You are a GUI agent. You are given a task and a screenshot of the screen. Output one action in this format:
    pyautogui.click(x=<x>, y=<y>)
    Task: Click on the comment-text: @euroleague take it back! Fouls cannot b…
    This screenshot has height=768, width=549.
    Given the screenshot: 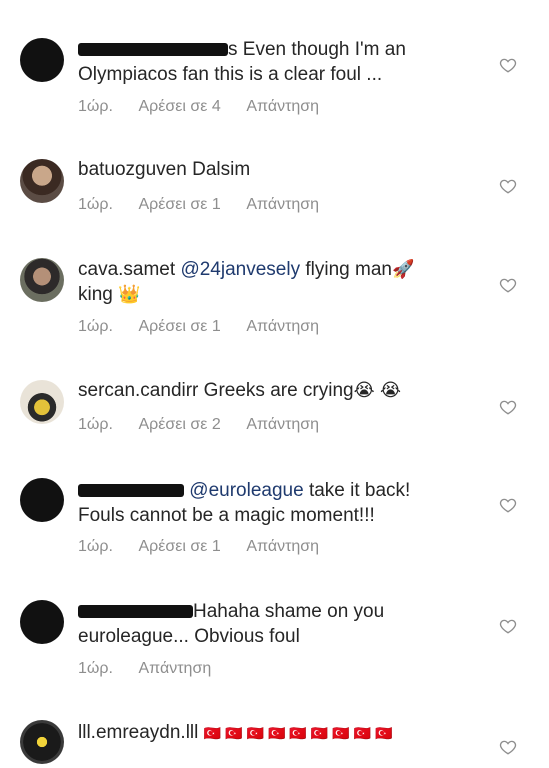 What is the action you would take?
    pyautogui.click(x=244, y=503)
    